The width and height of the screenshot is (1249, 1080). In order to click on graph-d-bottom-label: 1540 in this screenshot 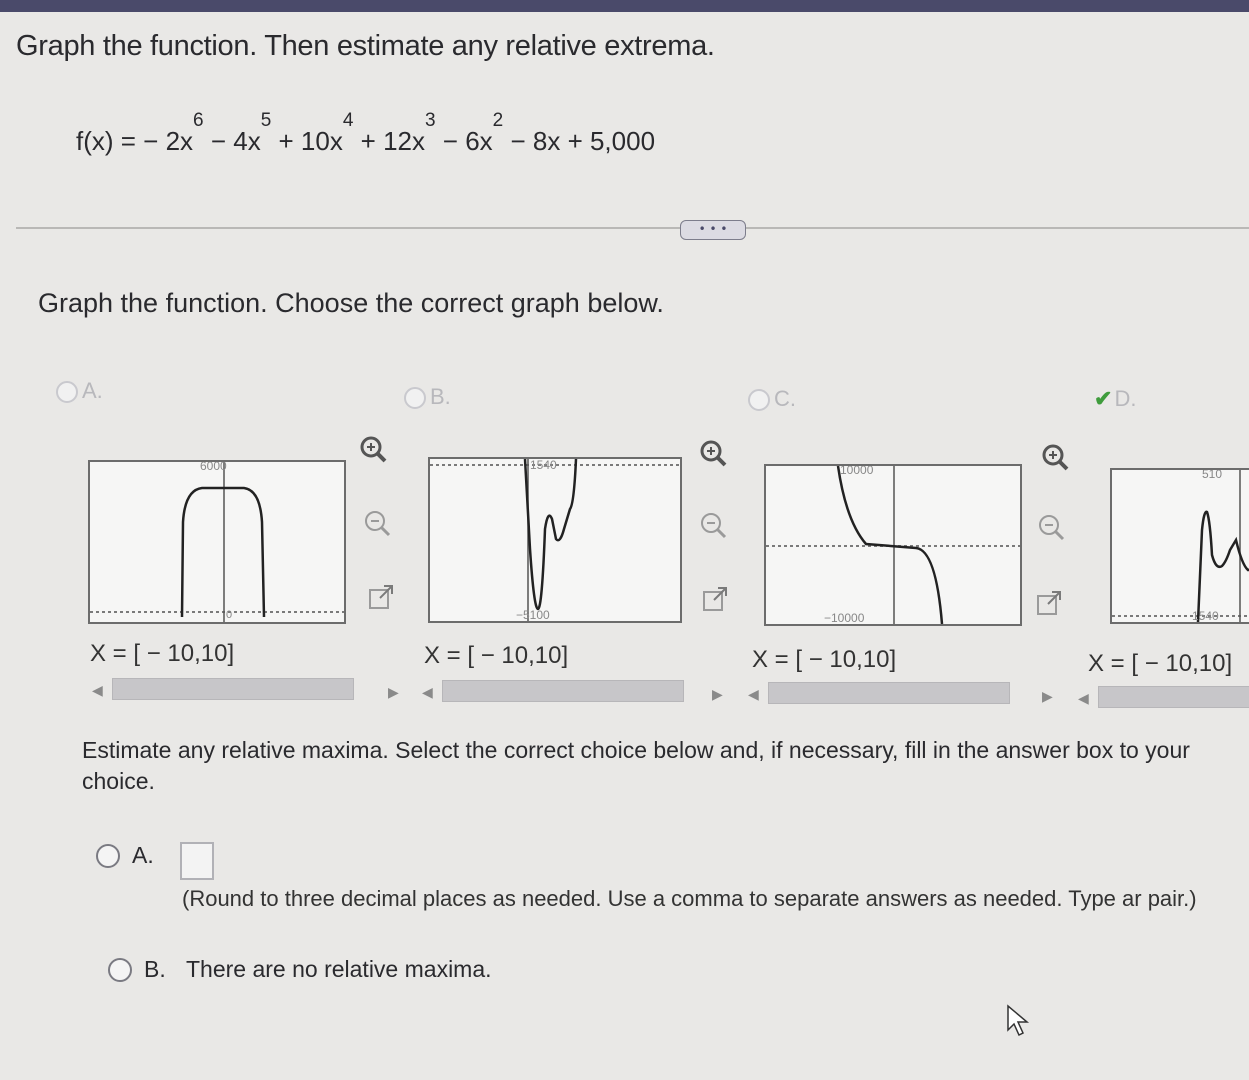, I will do `click(1205, 615)`.